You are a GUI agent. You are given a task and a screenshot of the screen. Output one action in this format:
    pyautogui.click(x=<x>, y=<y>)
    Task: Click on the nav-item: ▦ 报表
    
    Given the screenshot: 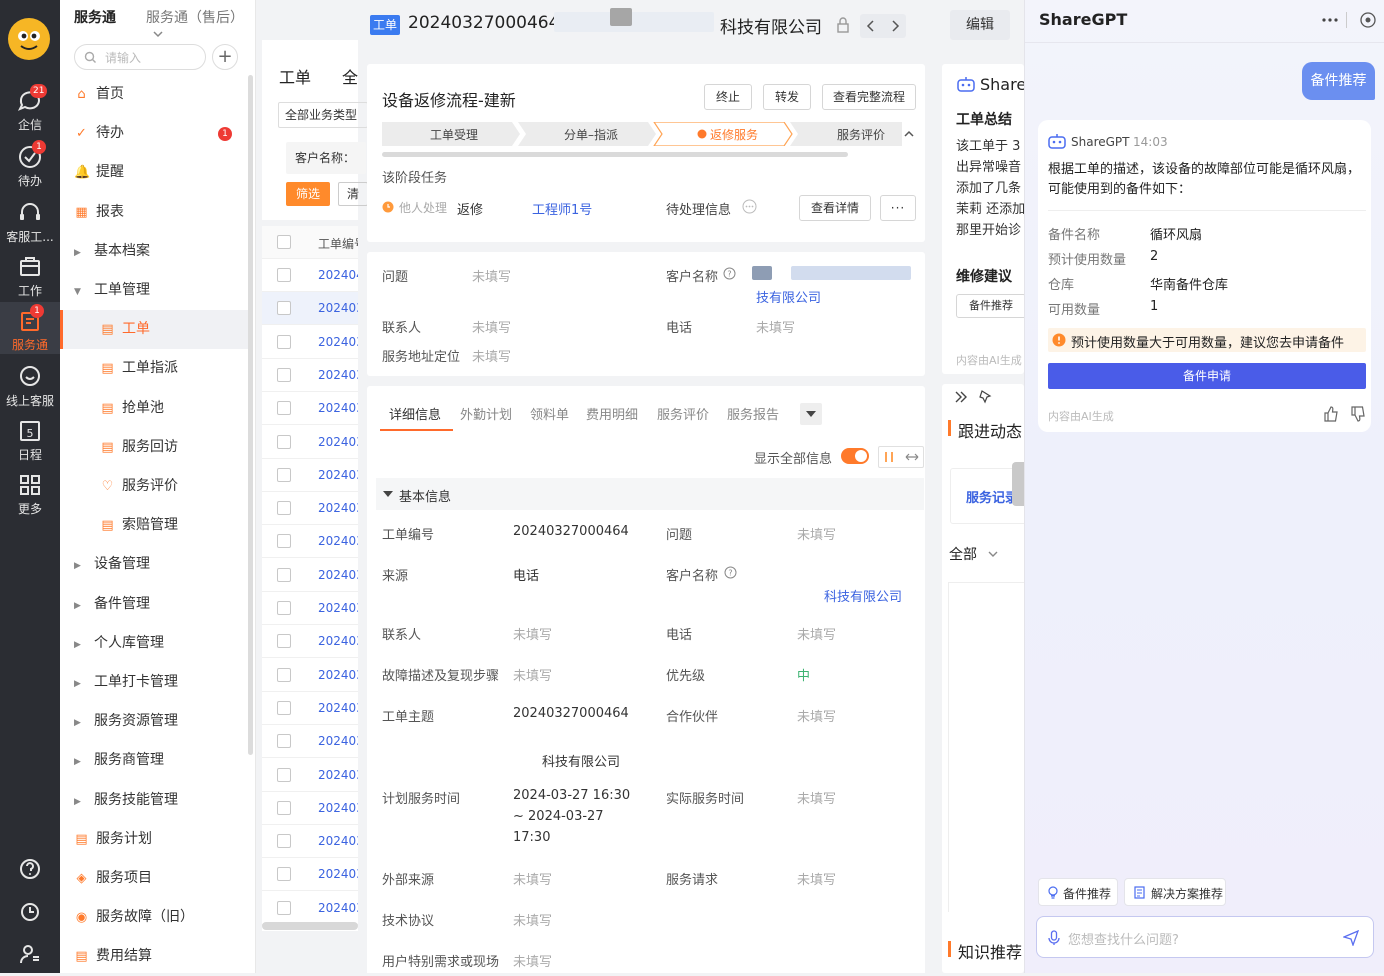 What is the action you would take?
    pyautogui.click(x=154, y=212)
    